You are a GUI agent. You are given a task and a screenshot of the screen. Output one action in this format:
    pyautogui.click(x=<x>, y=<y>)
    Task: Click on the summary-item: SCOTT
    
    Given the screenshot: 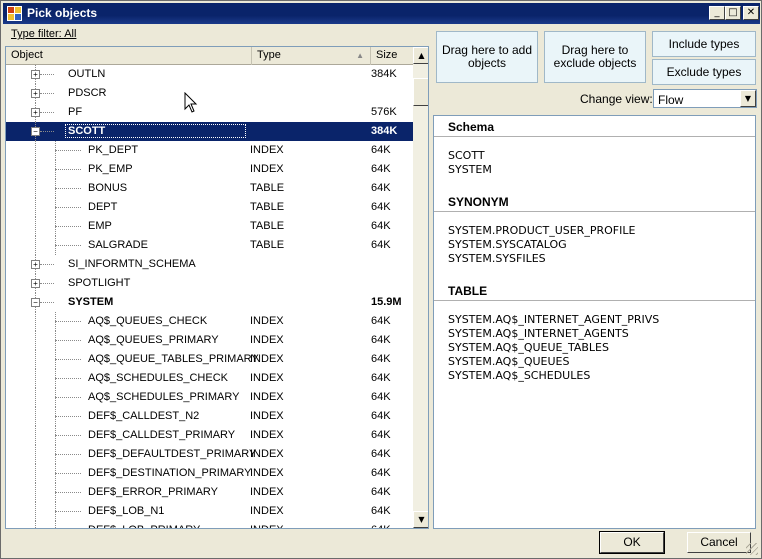 What is the action you would take?
    pyautogui.click(x=466, y=156)
    